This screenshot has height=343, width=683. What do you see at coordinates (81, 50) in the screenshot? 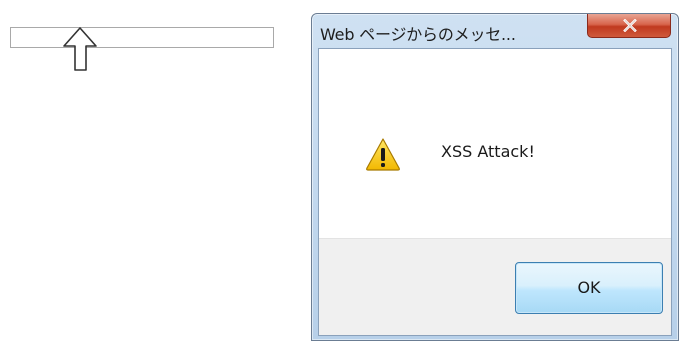
I see `arrow-pointer-icon` at bounding box center [81, 50].